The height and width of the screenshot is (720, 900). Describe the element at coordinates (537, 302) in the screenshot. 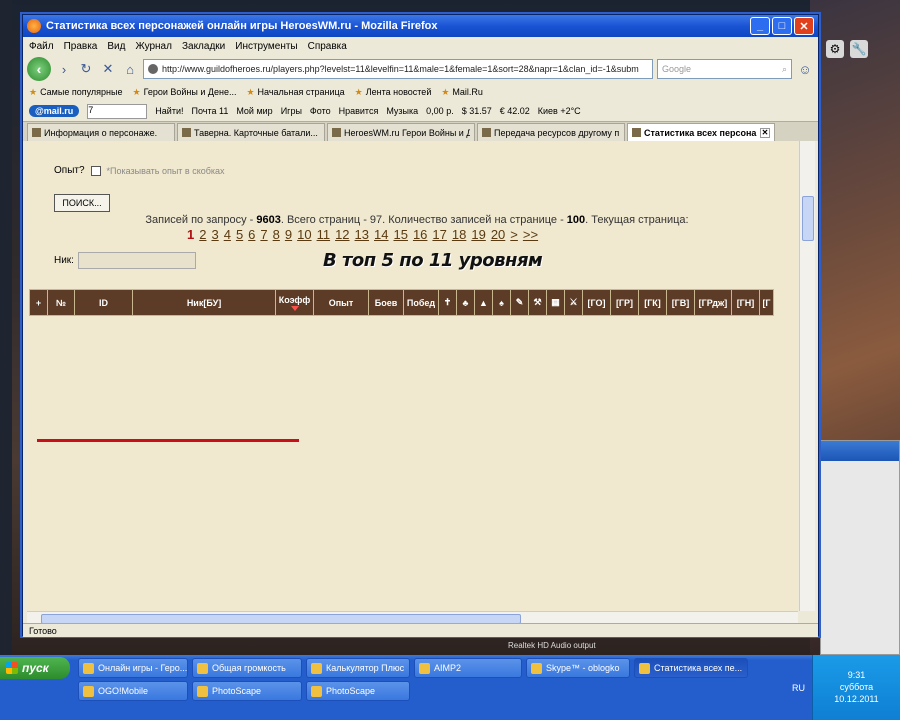

I see `col-guild-icon: ⚒` at that location.